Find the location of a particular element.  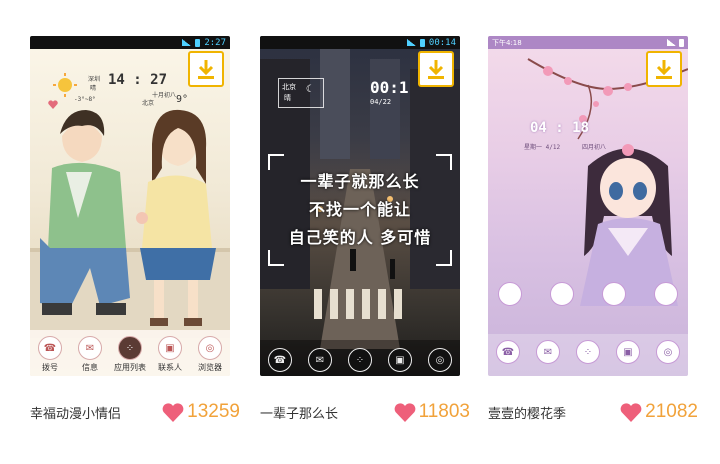

quote-line-1: 一辈子就那么长 is located at coordinates (360, 181).